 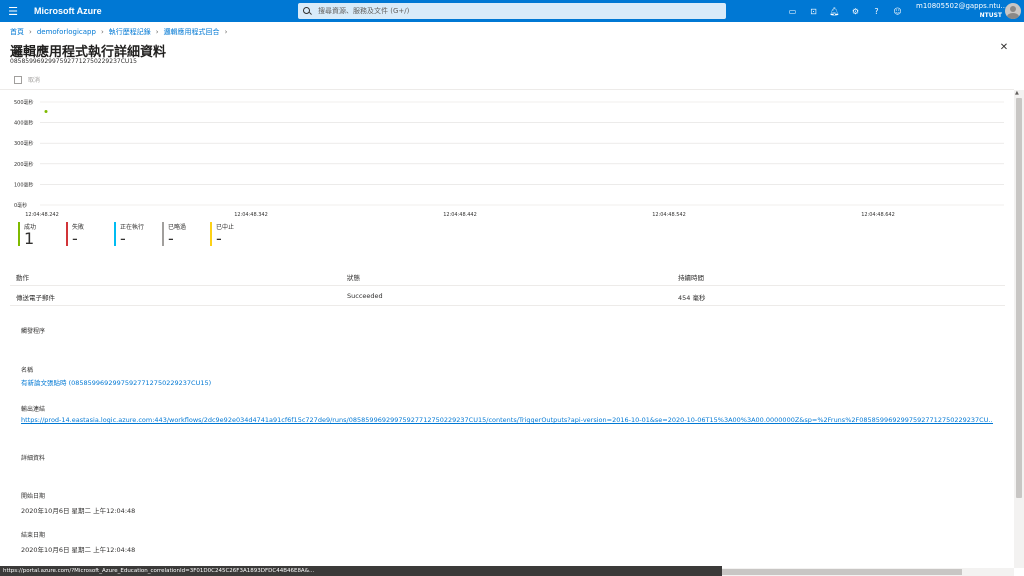 What do you see at coordinates (813, 11) in the screenshot?
I see `directory-filter-icon: ⊡` at bounding box center [813, 11].